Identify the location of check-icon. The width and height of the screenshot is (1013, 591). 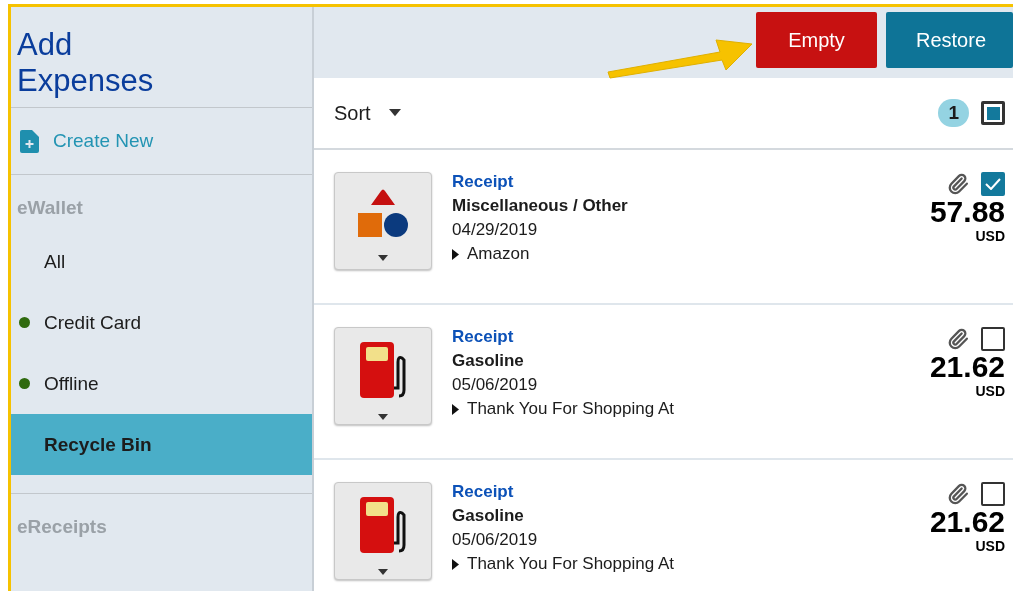
(993, 184).